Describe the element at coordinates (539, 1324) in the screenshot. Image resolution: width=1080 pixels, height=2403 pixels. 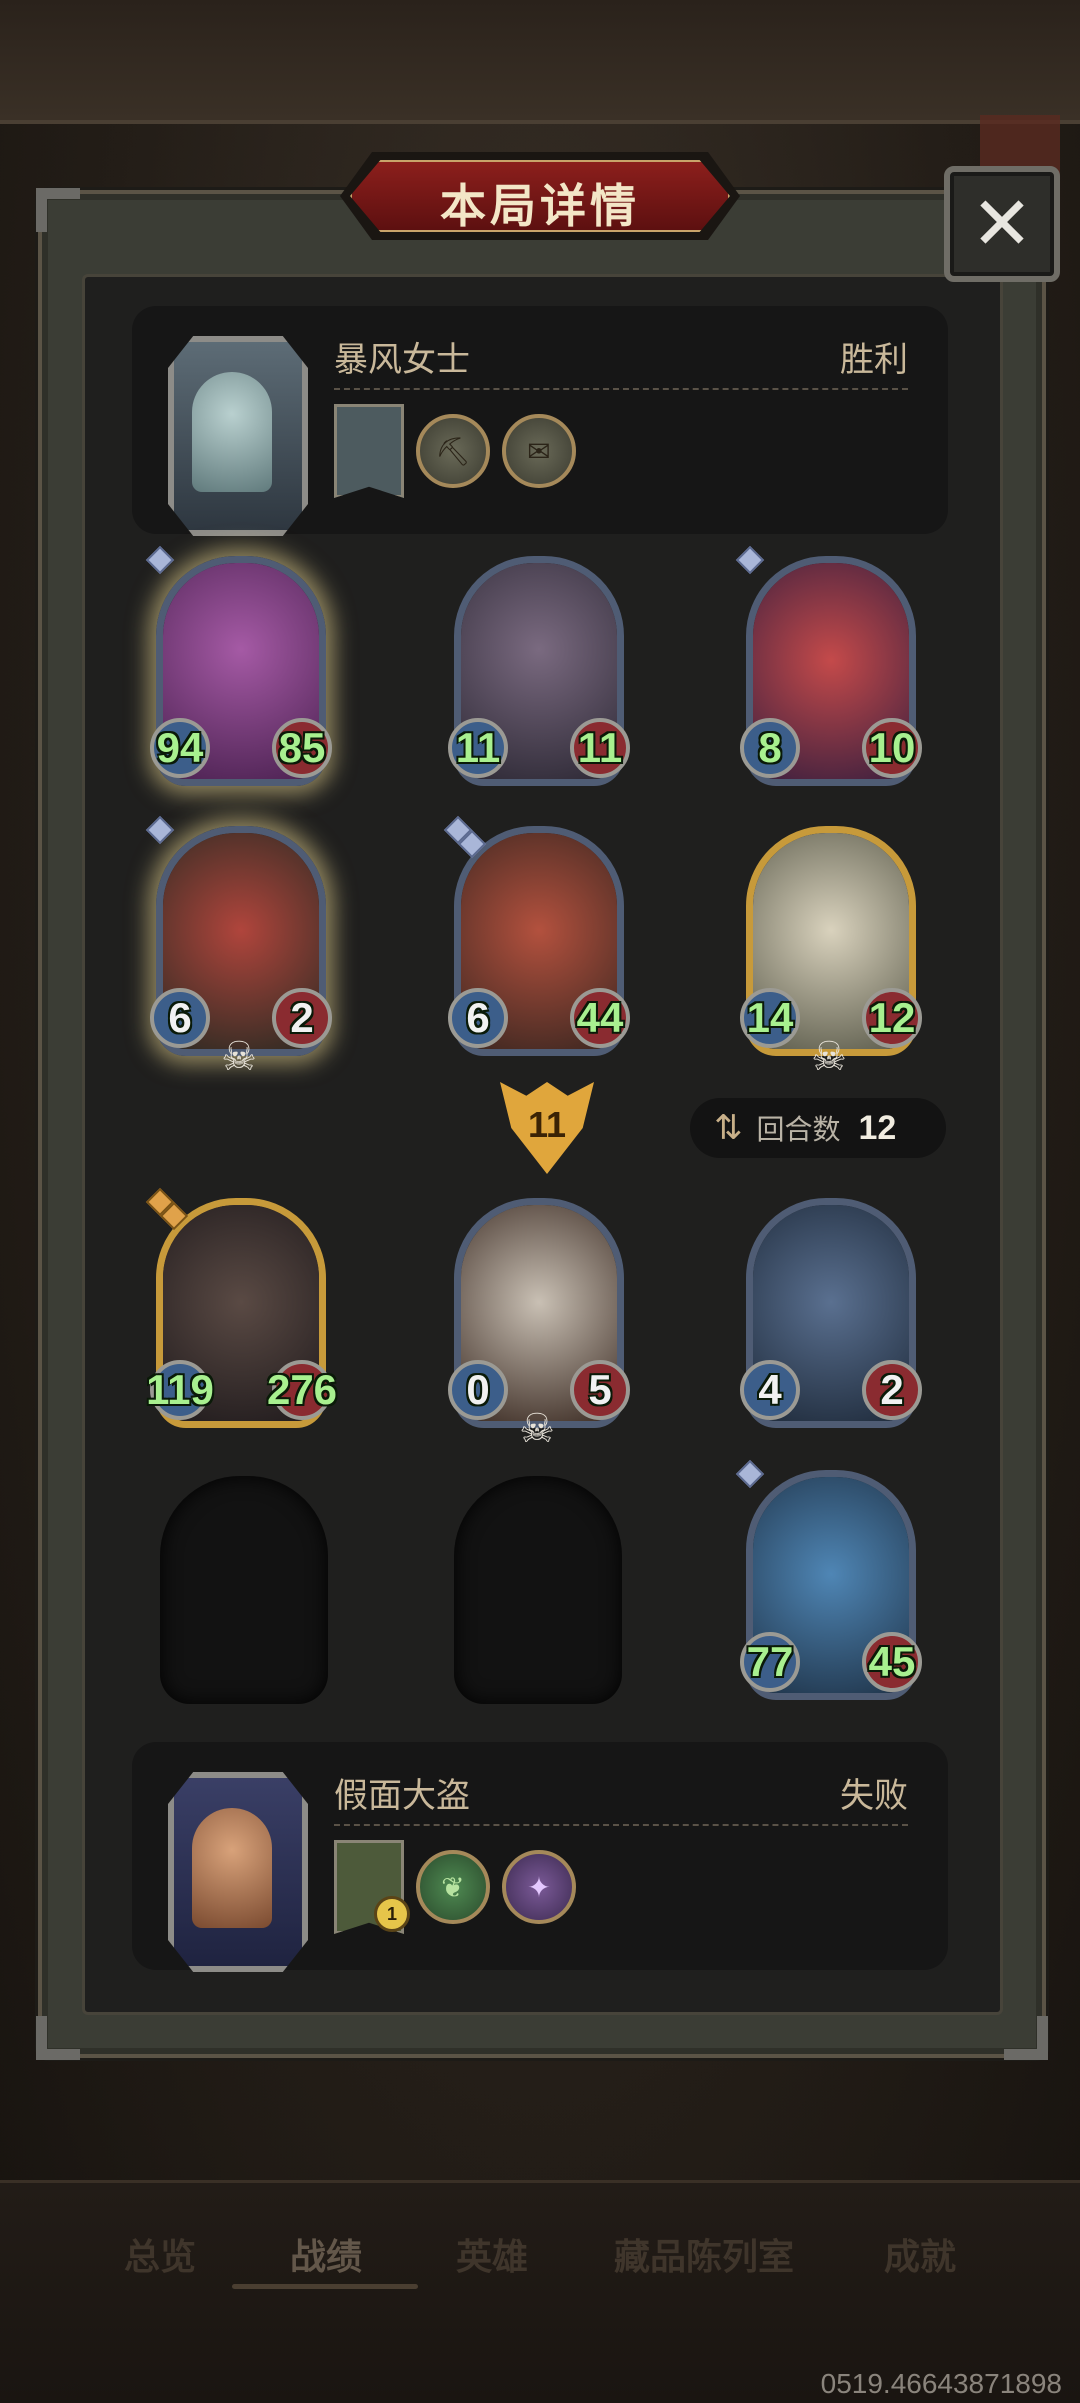
I see `minion-card: 0 5 ☠` at that location.